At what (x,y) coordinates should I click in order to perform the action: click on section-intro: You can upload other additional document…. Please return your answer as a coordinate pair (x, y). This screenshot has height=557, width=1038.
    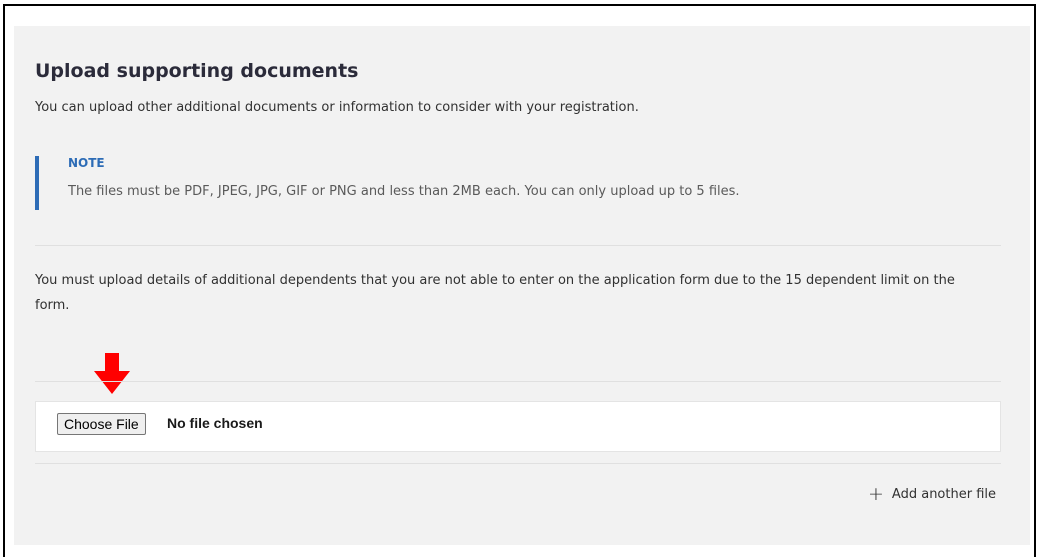
    Looking at the image, I should click on (337, 107).